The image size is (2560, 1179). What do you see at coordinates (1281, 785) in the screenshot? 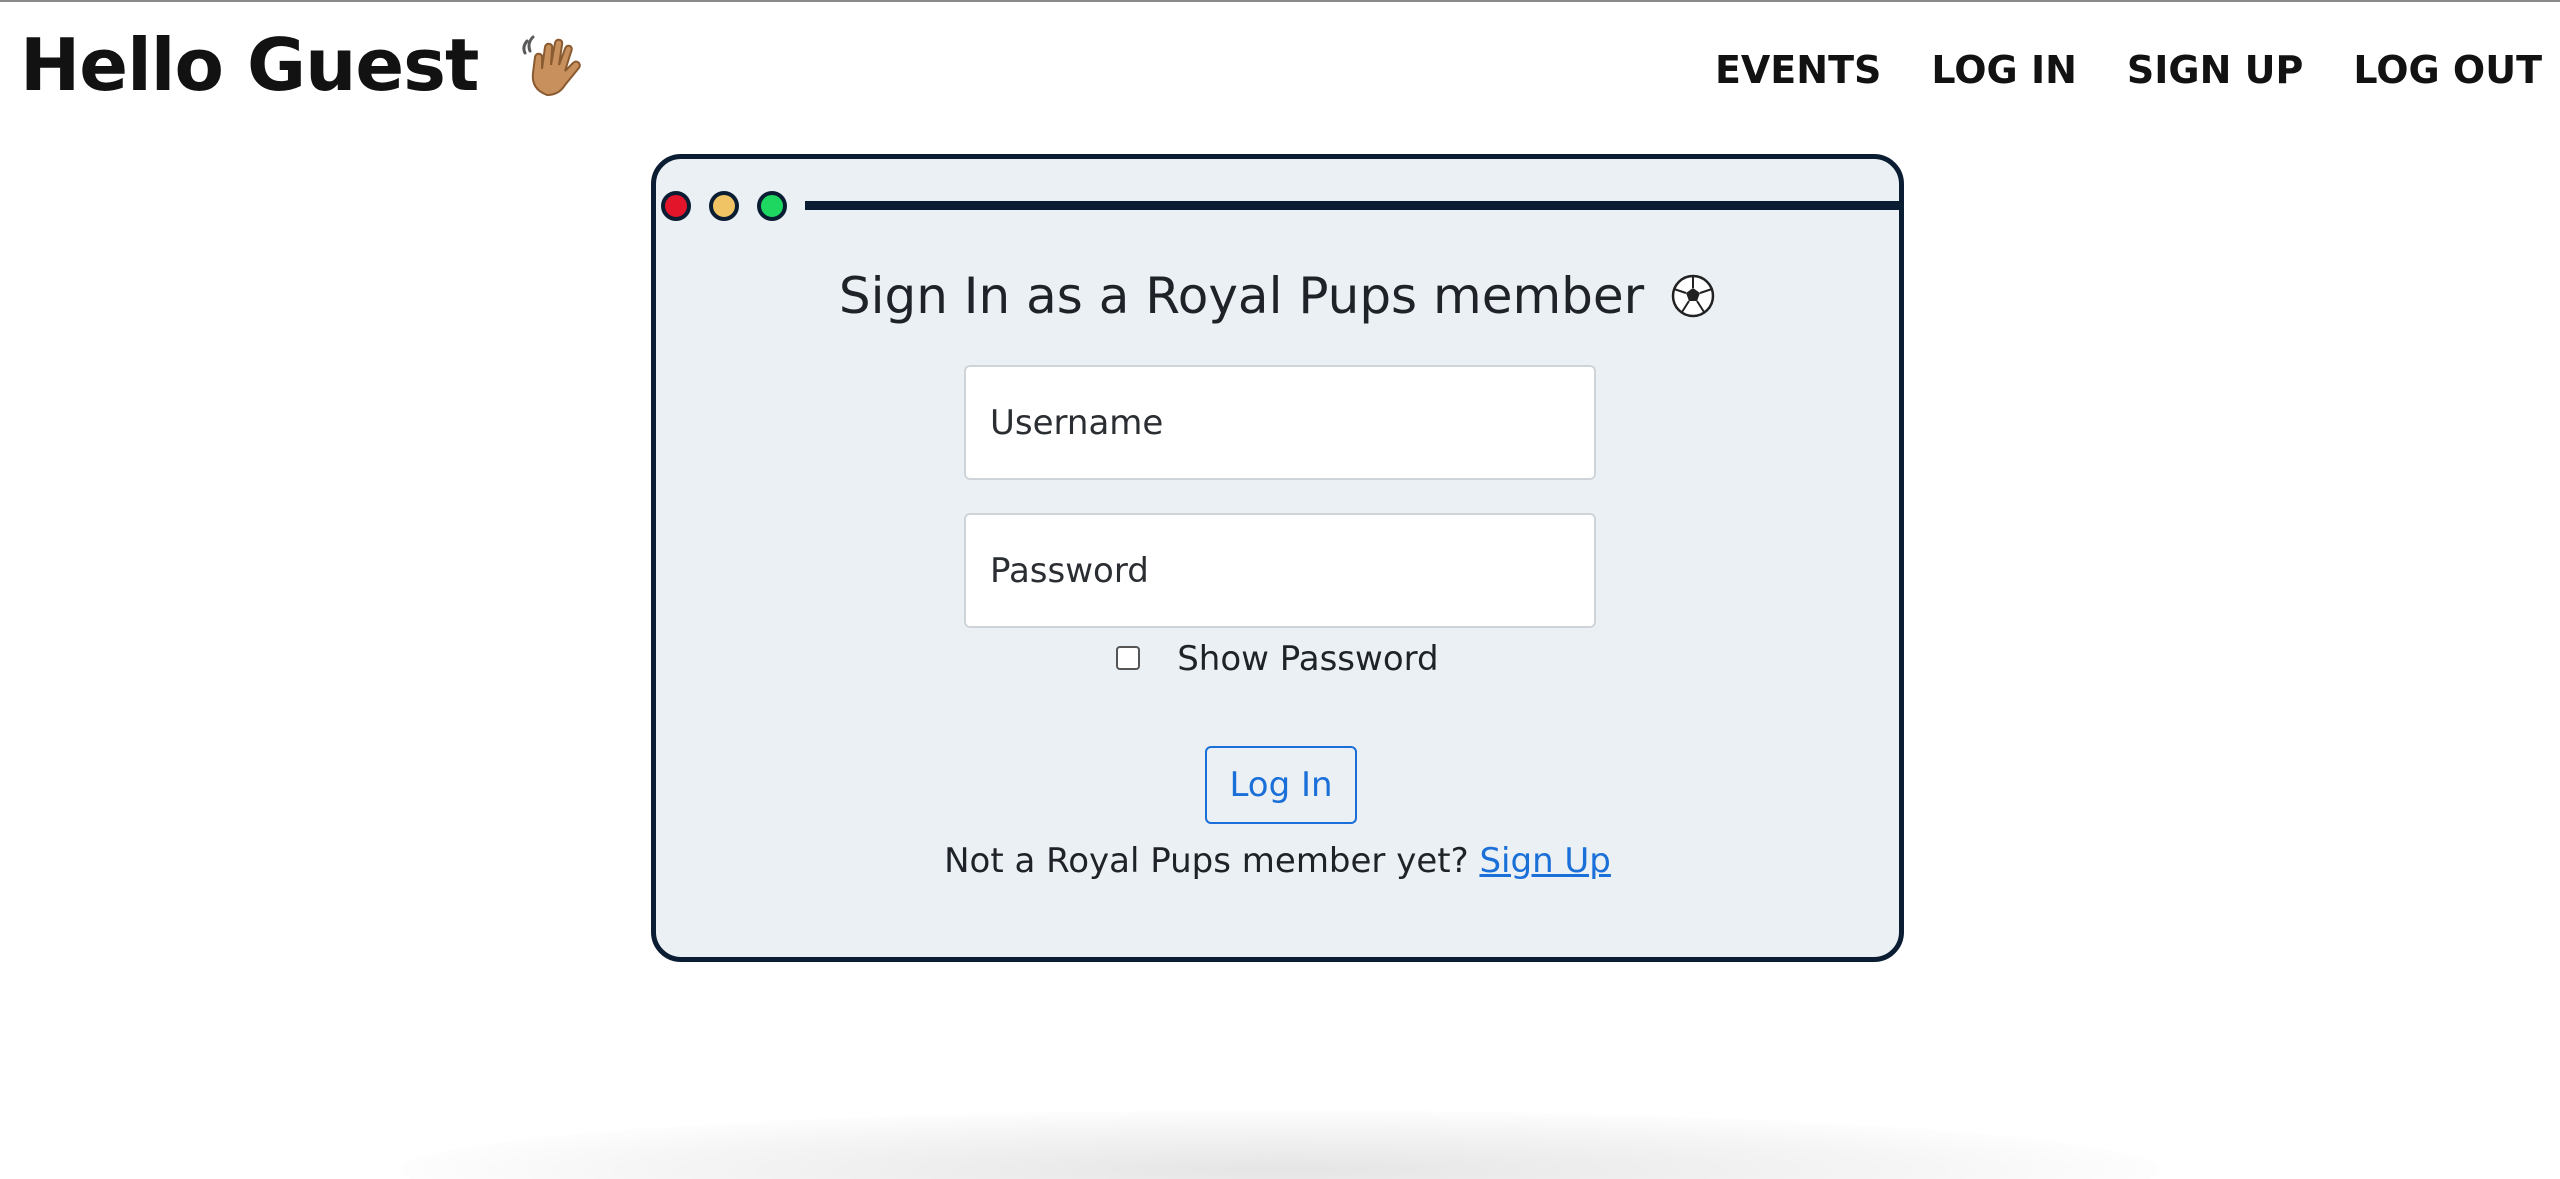
I see `login-button: Log In` at bounding box center [1281, 785].